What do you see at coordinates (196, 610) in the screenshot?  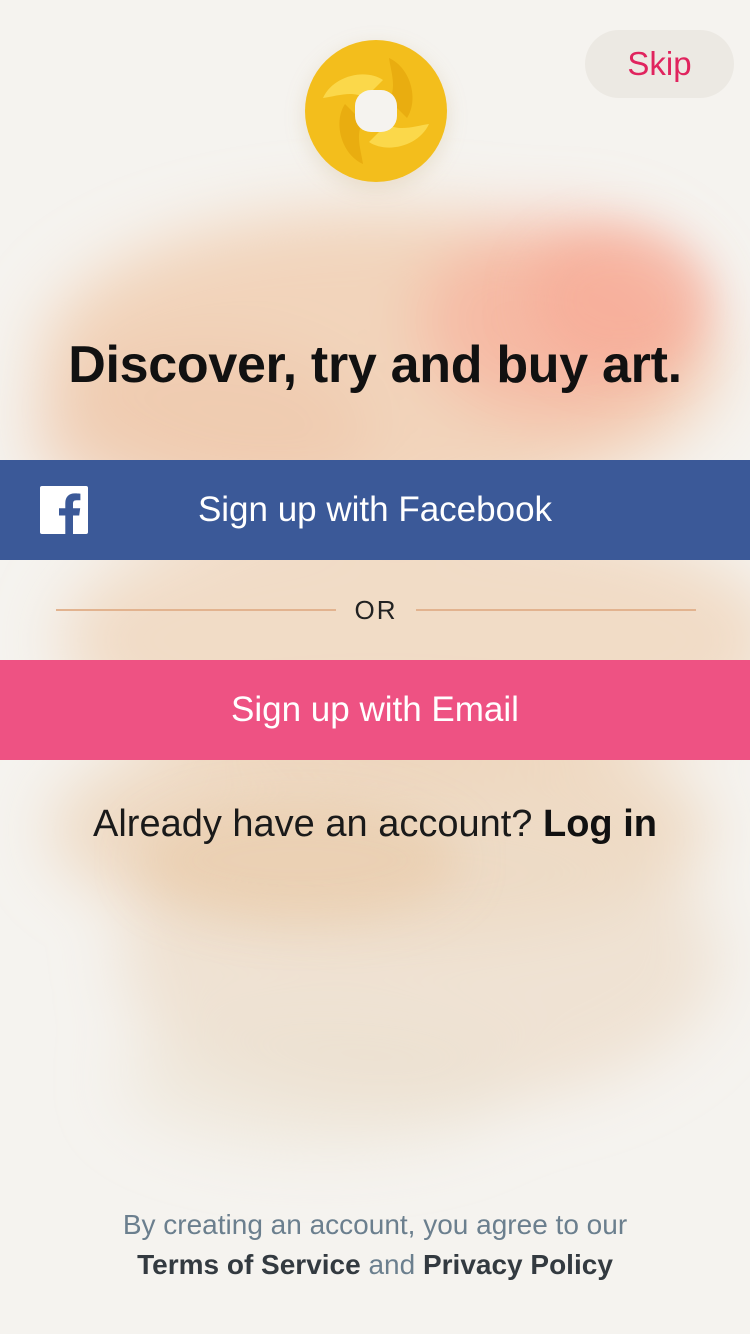 I see `divider-line-left` at bounding box center [196, 610].